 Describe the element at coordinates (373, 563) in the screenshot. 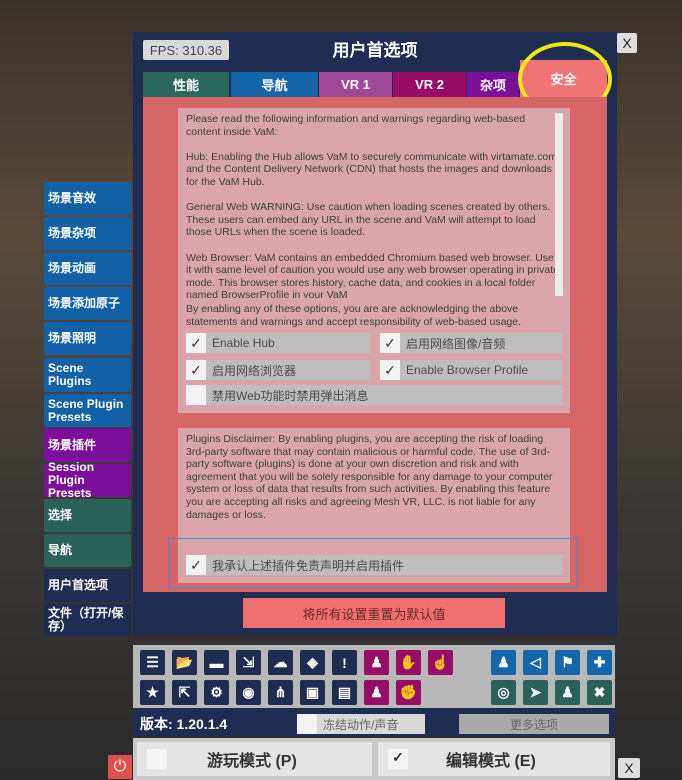

I see `selection-outline` at that location.